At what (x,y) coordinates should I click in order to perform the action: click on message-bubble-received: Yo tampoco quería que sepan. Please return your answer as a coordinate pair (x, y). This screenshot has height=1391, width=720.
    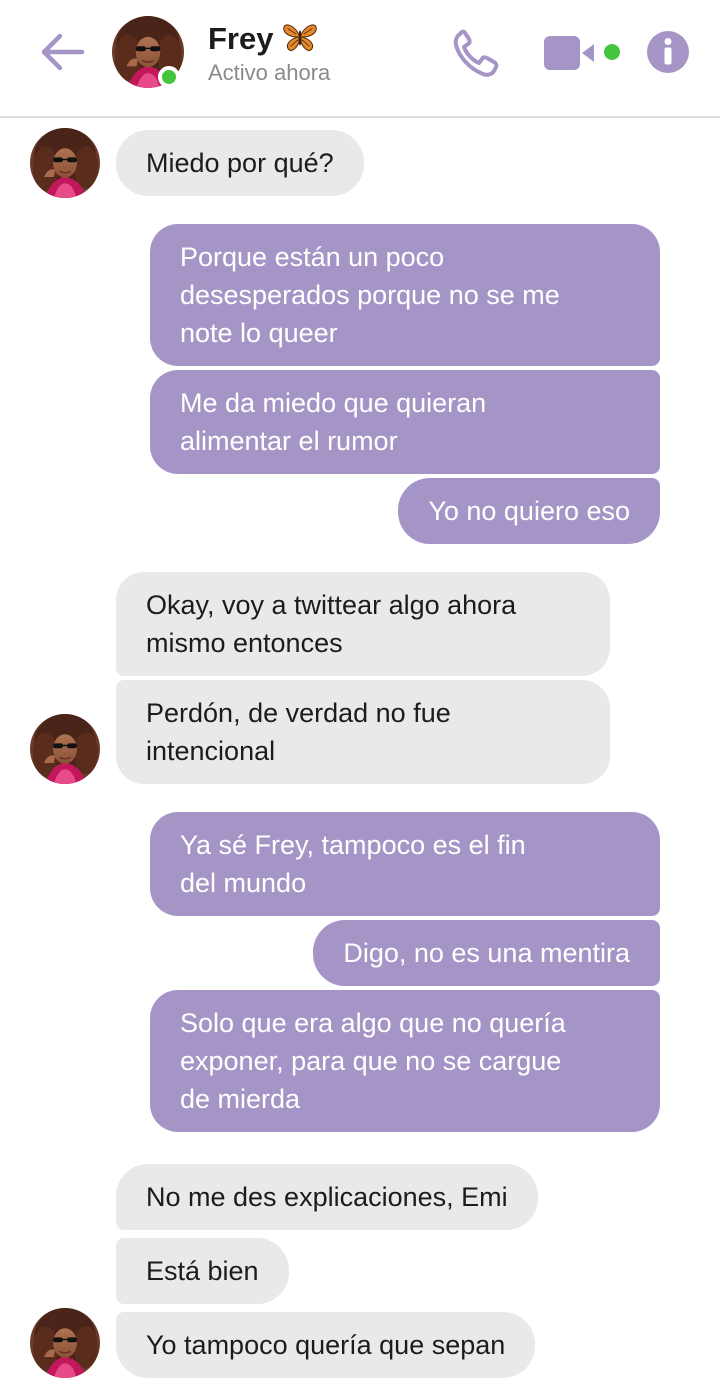
    Looking at the image, I should click on (326, 1345).